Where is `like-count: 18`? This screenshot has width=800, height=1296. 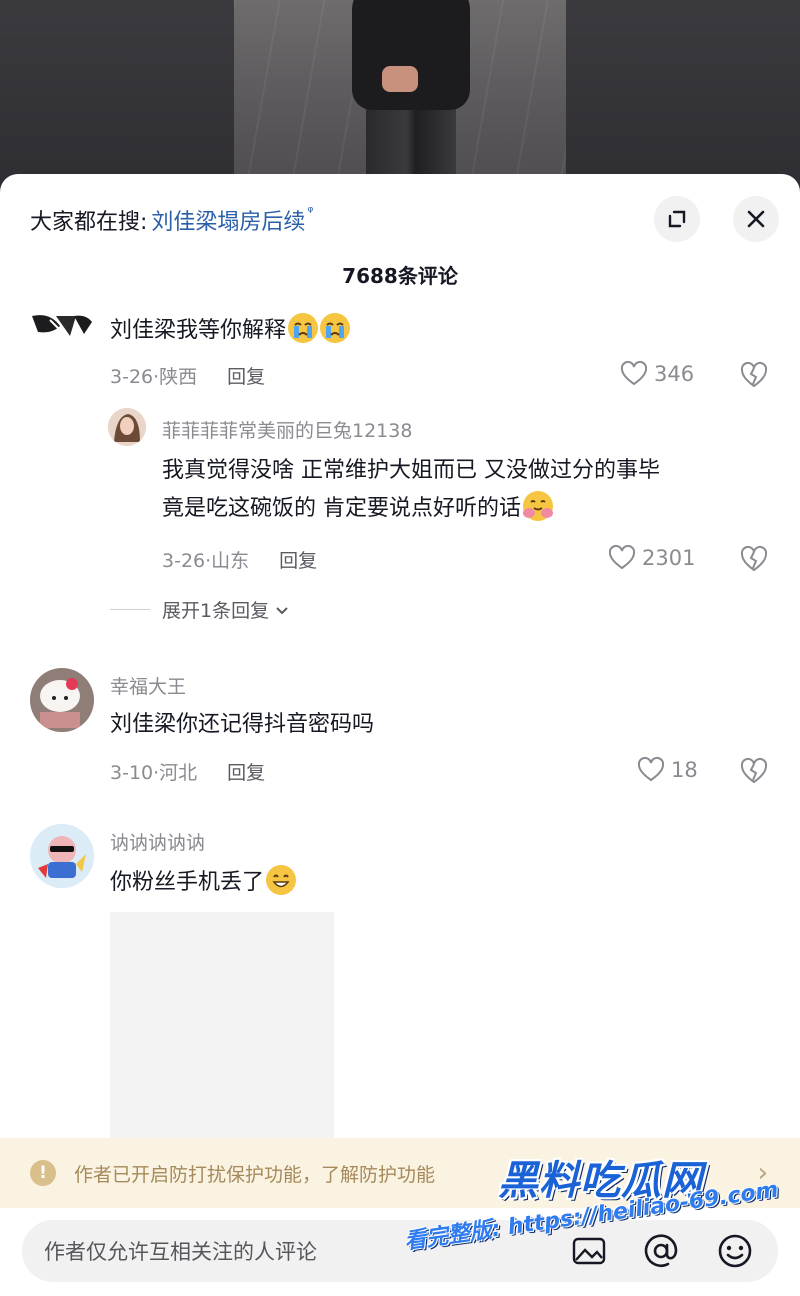 like-count: 18 is located at coordinates (684, 770).